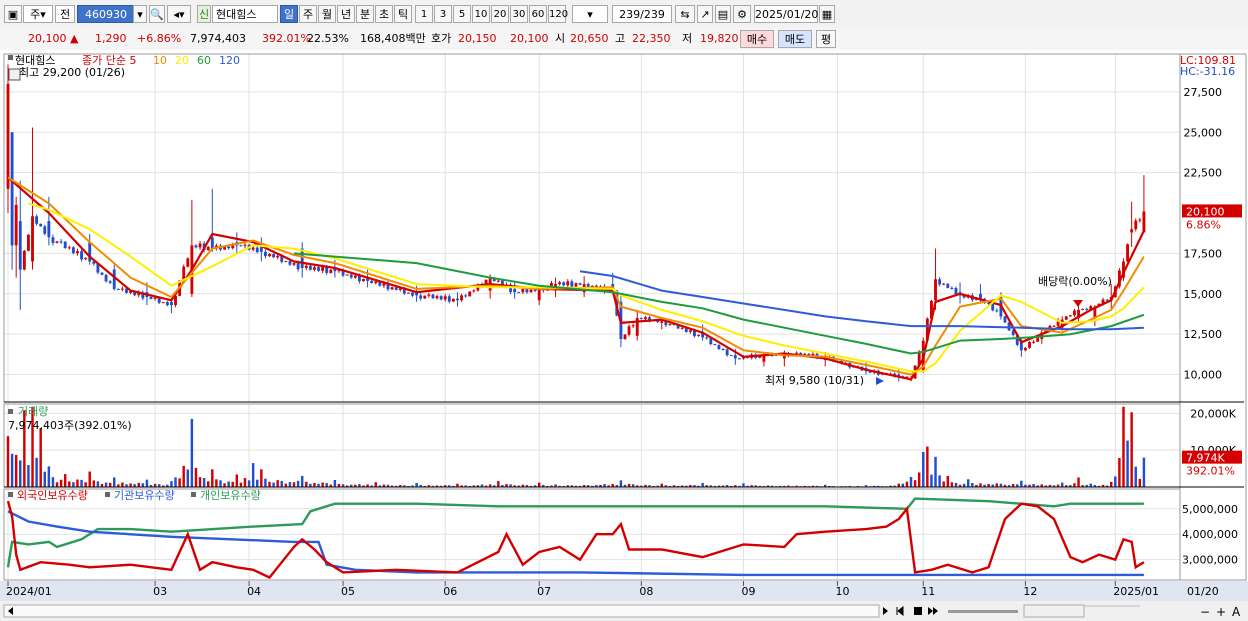 The image size is (1248, 621). What do you see at coordinates (13, 14) in the screenshot?
I see `window-icon: ▣` at bounding box center [13, 14].